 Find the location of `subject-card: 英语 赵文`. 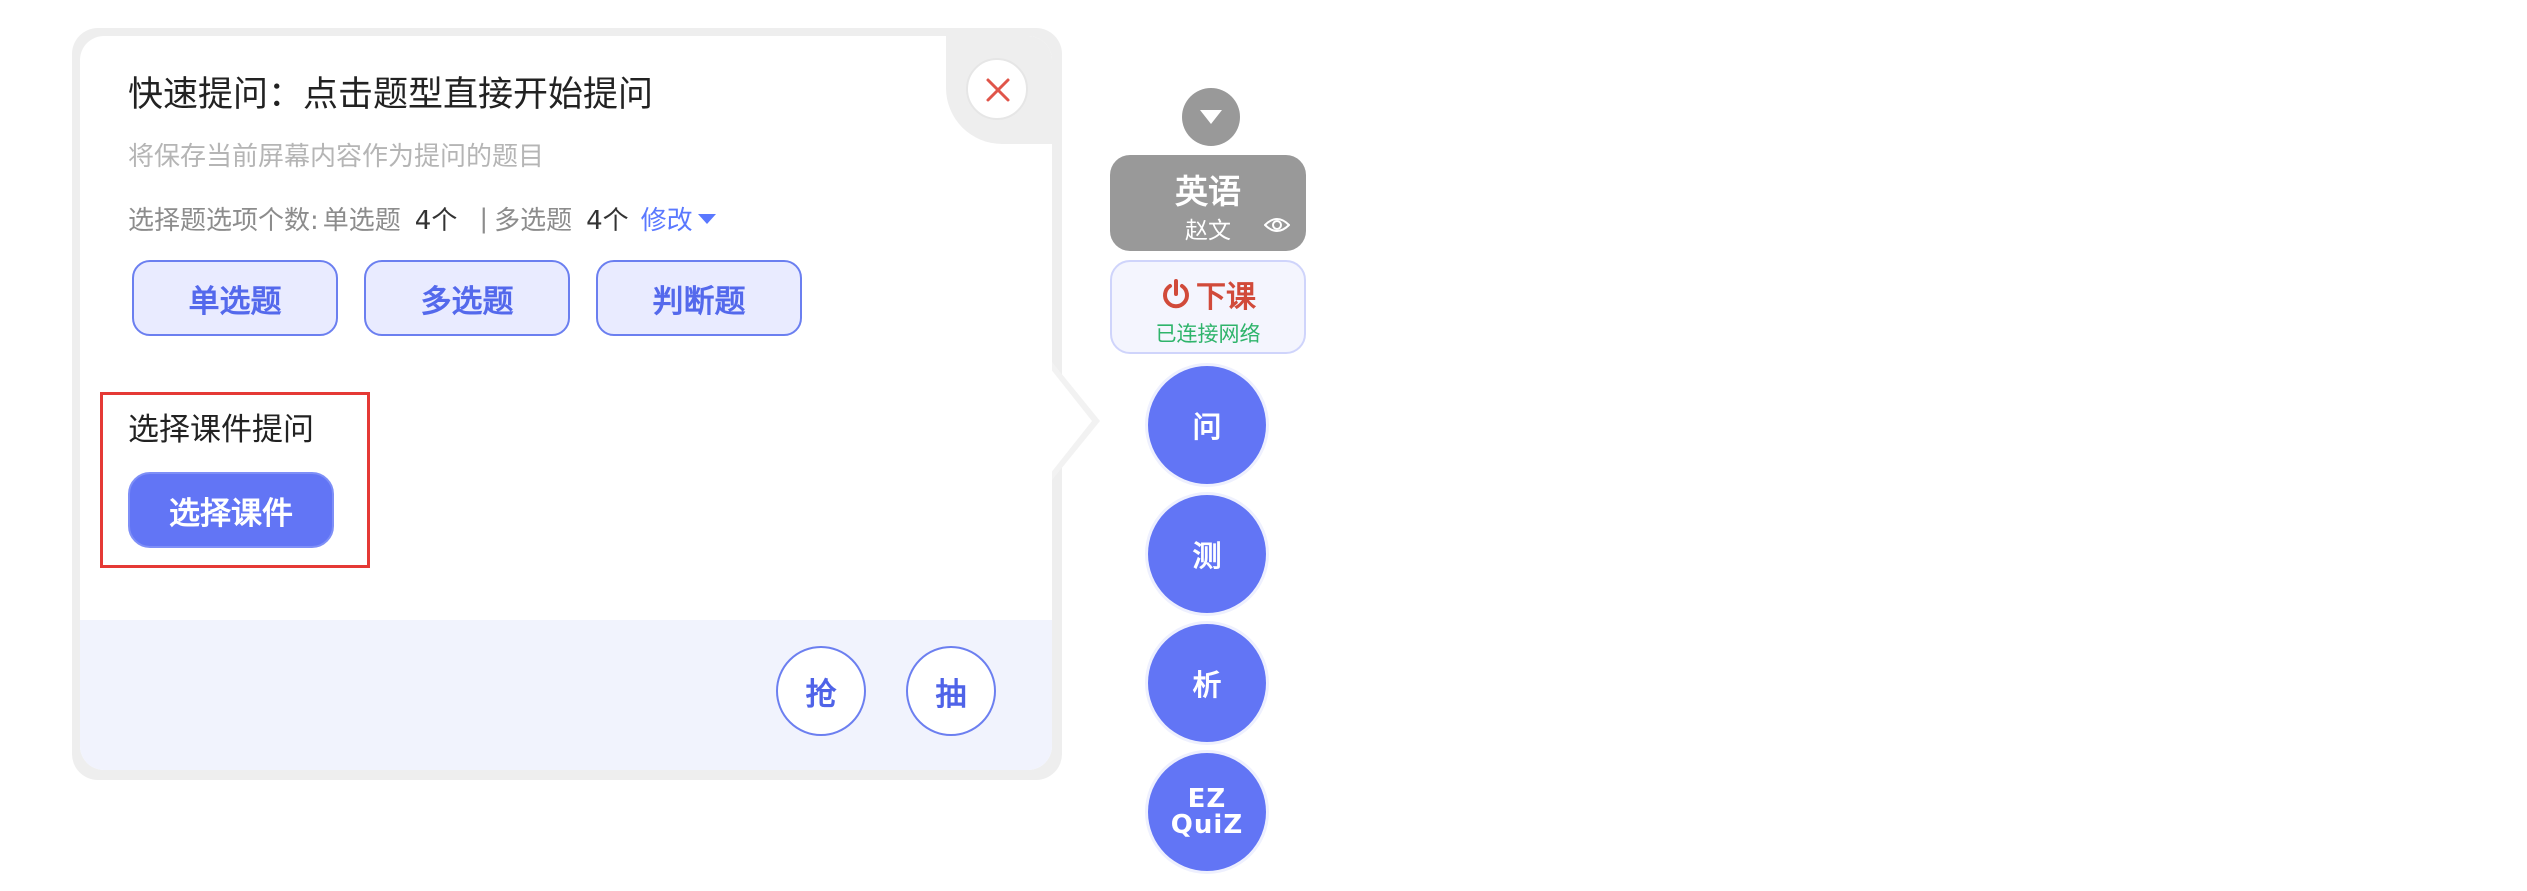

subject-card: 英语 赵文 is located at coordinates (1208, 203).